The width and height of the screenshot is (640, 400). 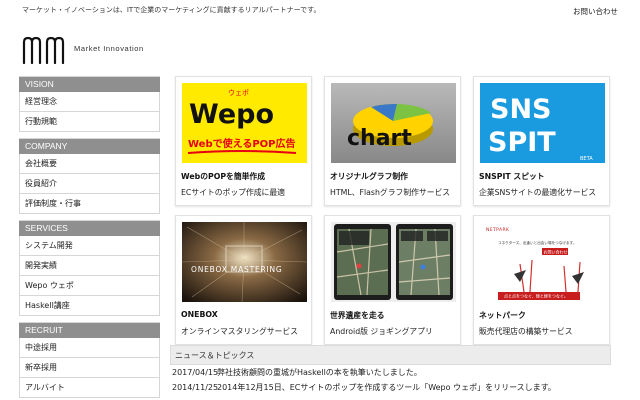 I want to click on nav-item-part-time: アルバイト, so click(x=89, y=388).